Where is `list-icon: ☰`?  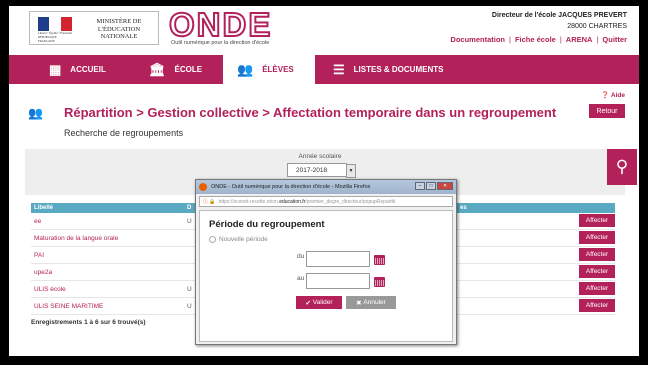
list-icon: ☰ is located at coordinates (339, 69).